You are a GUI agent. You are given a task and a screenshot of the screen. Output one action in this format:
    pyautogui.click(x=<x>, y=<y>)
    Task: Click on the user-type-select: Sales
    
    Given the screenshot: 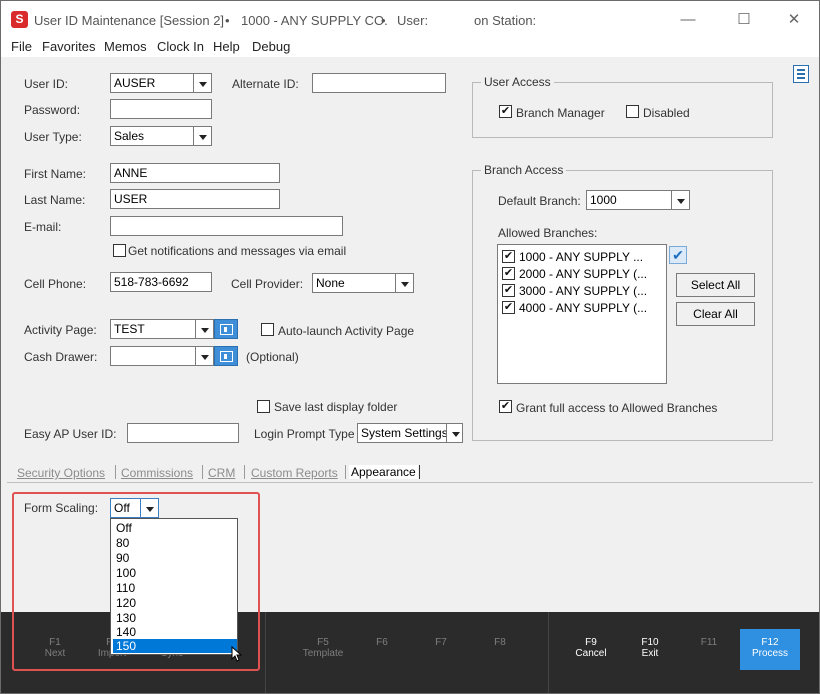 What is the action you would take?
    pyautogui.click(x=152, y=136)
    